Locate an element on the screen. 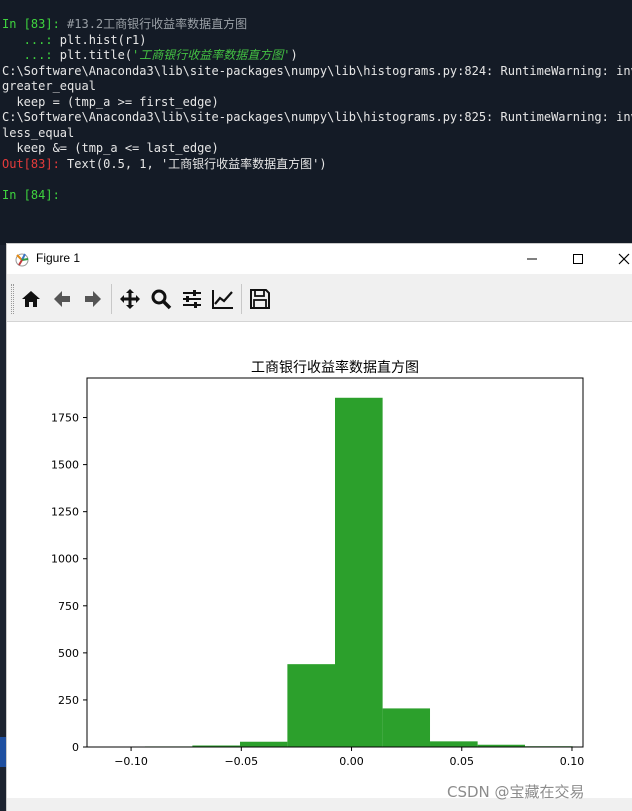 This screenshot has height=811, width=632. y-tick-label: 1750 is located at coordinates (65, 418).